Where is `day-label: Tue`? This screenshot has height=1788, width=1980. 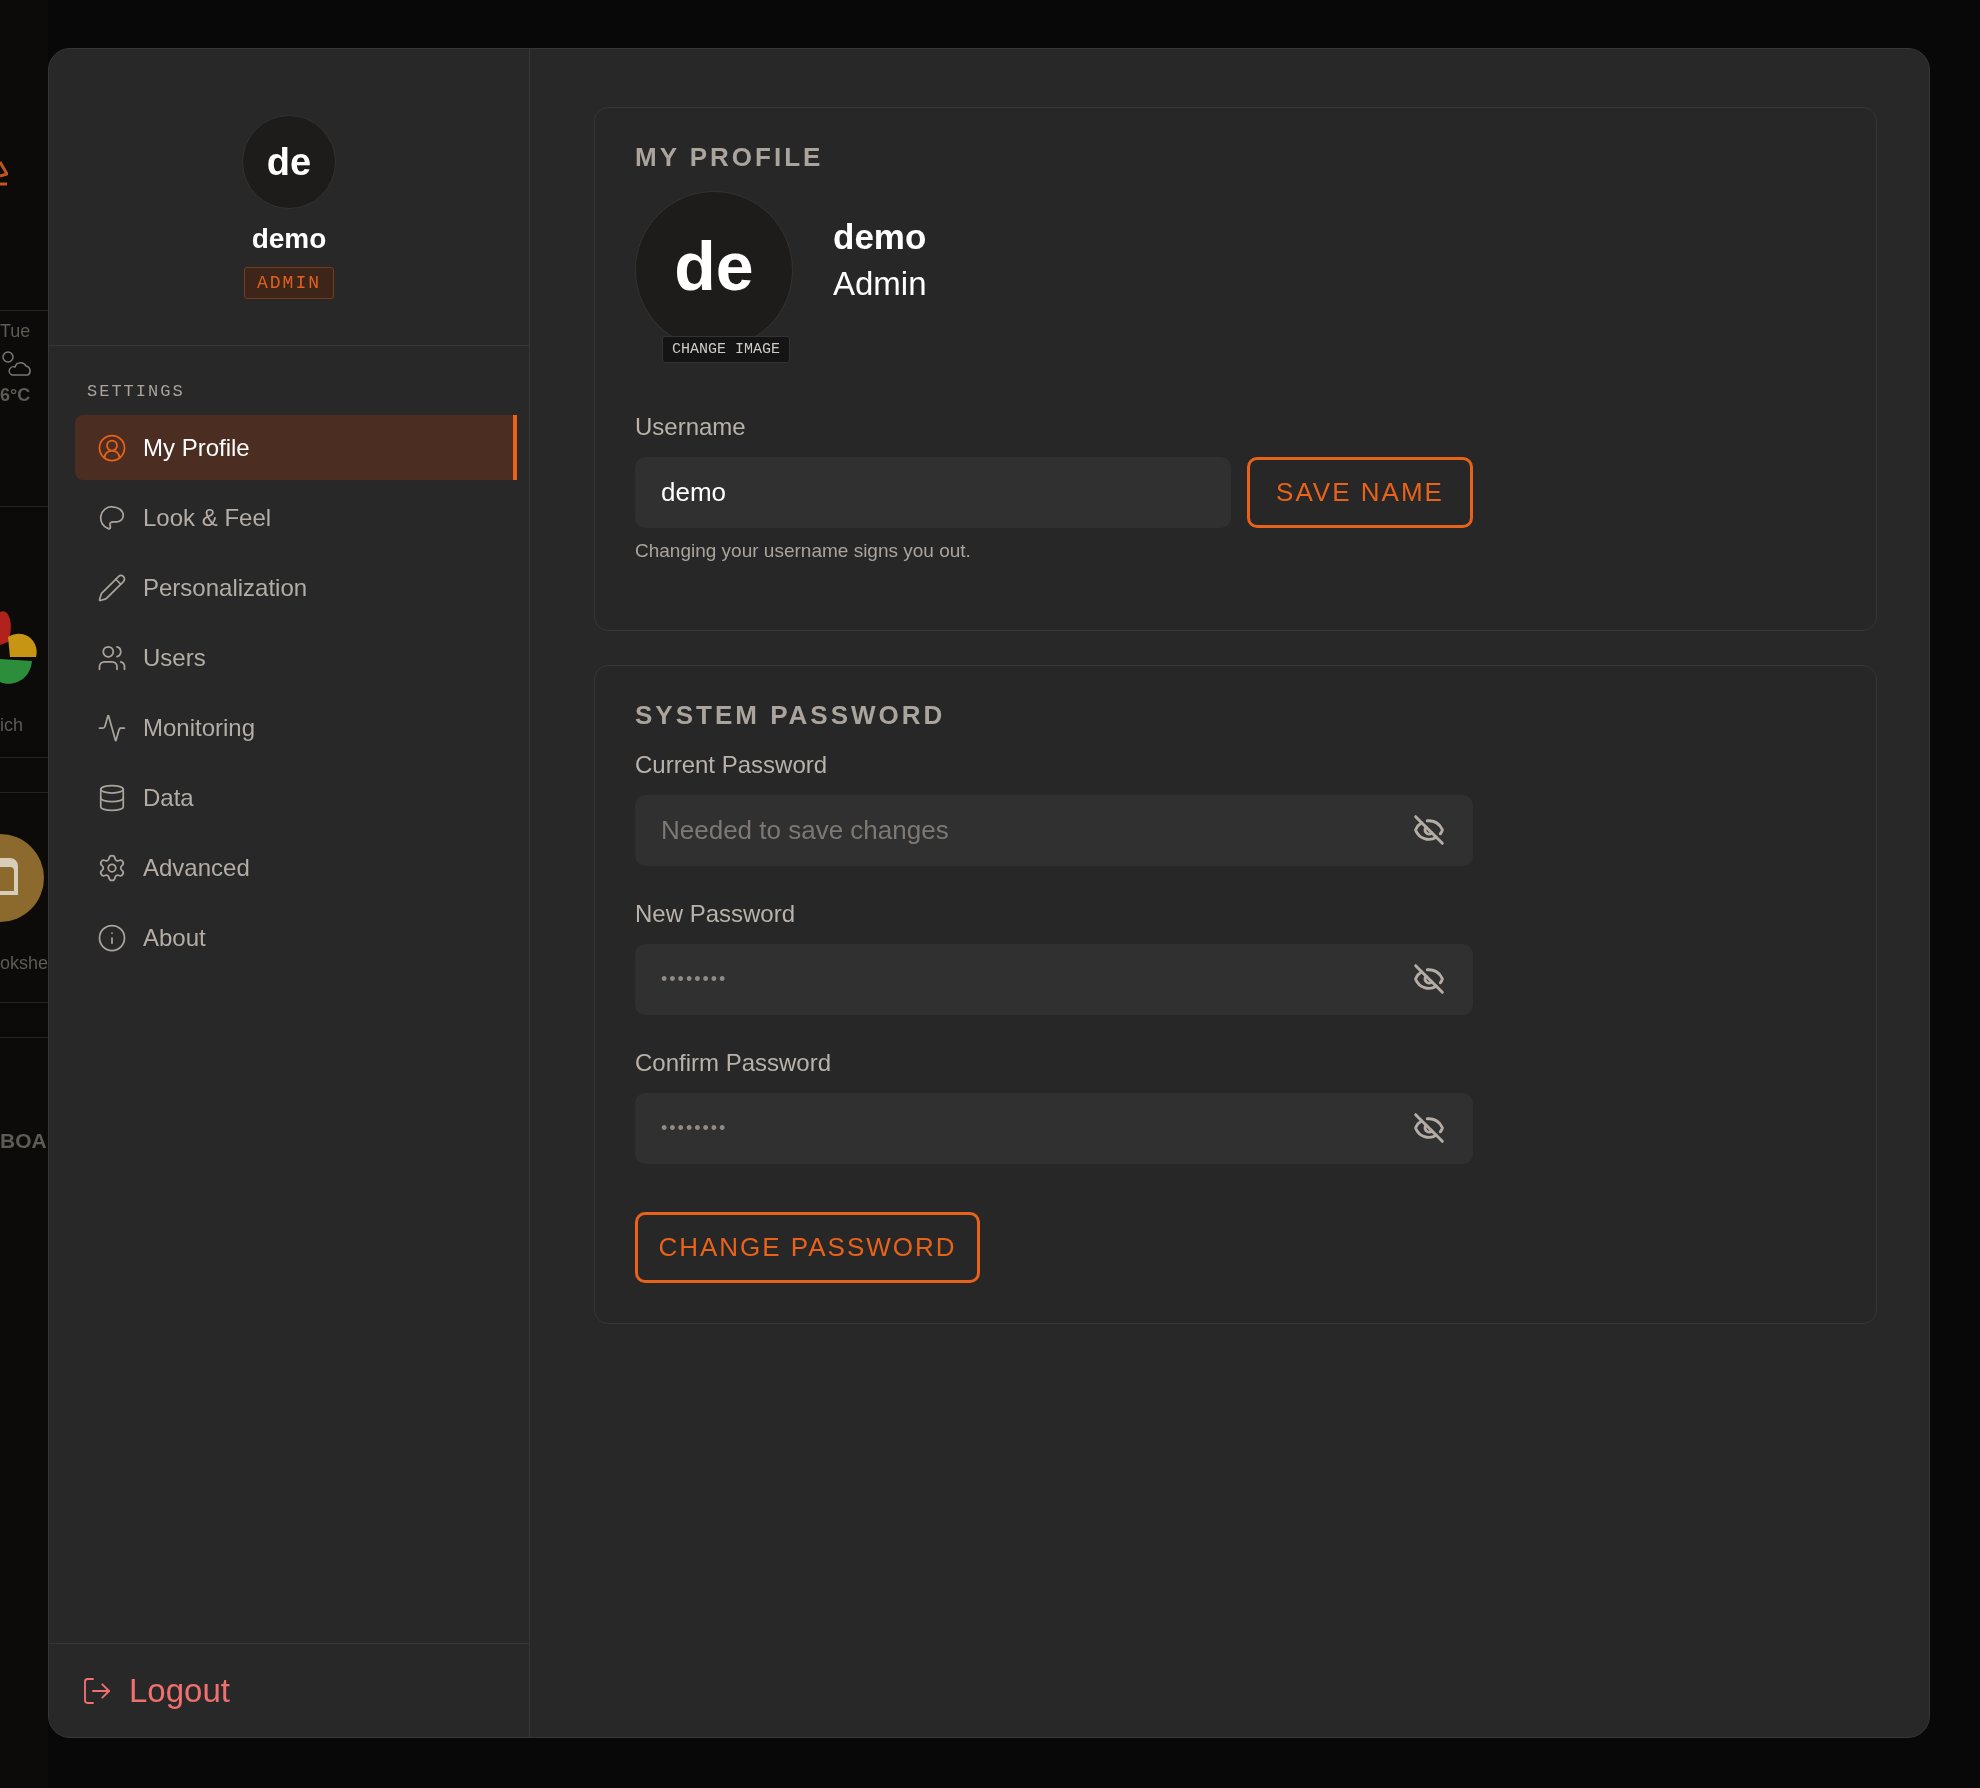 day-label: Tue is located at coordinates (16, 332).